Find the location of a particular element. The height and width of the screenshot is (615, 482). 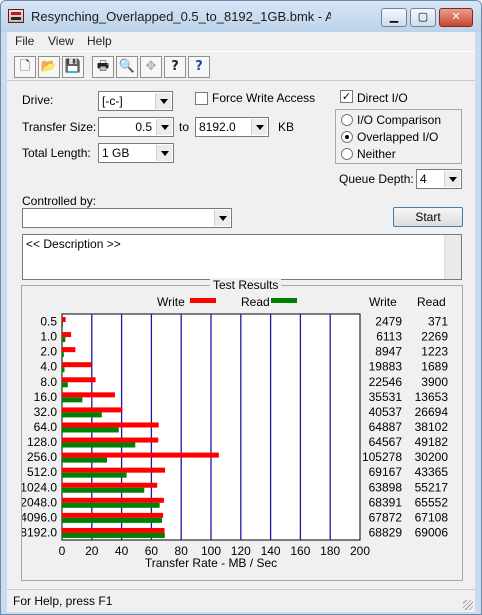

queue-depth-select: 4 is located at coordinates (439, 179).